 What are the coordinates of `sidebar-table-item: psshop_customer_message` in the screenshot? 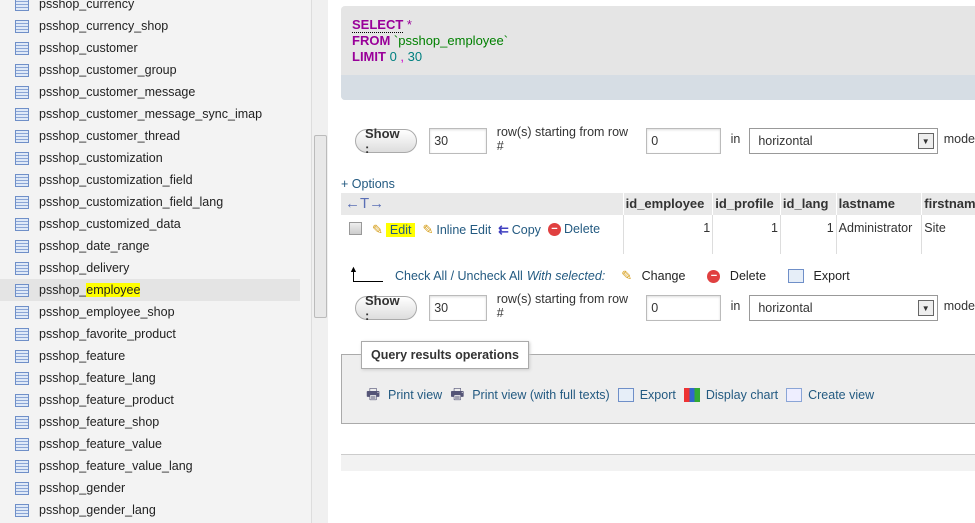 It's located at (150, 92).